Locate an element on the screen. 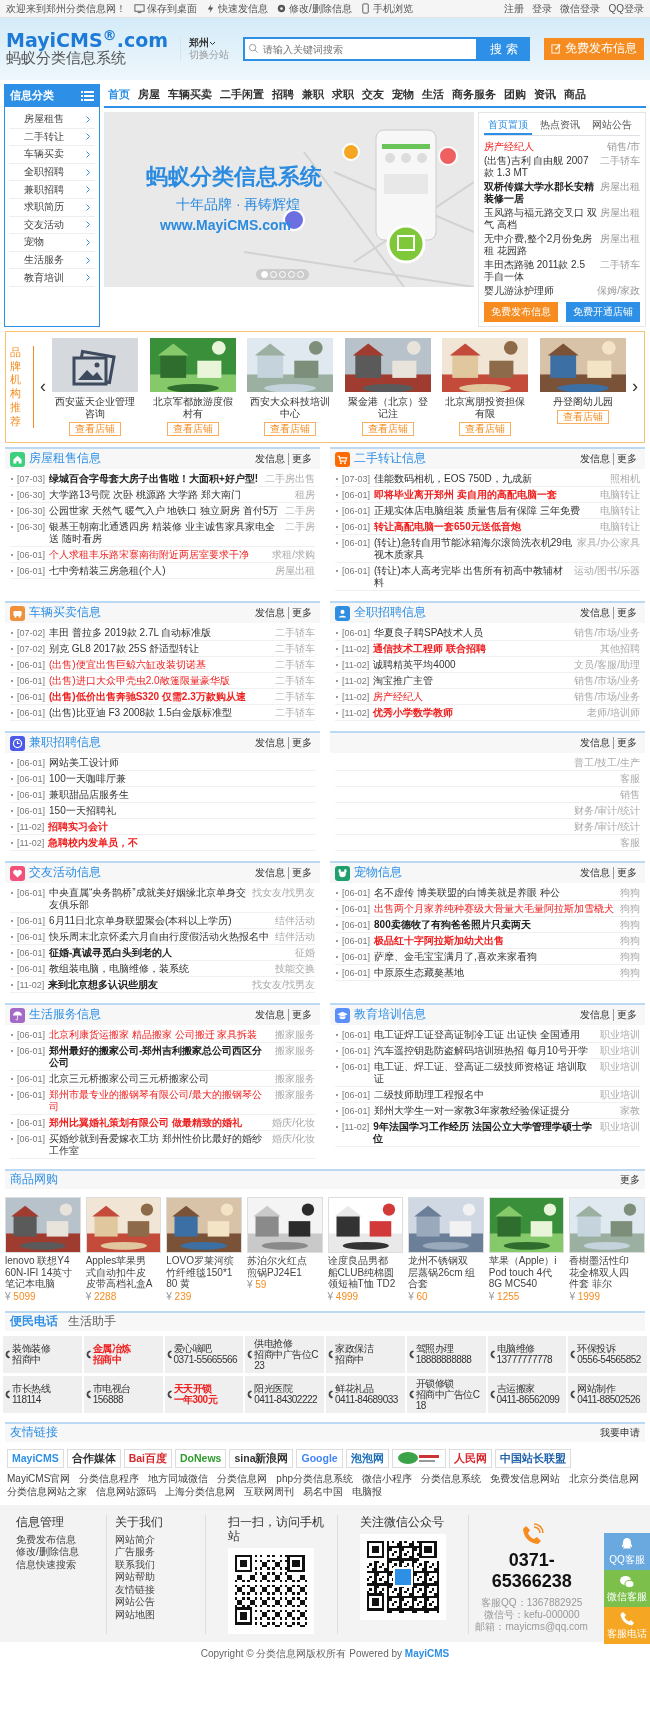  topbar-link: 注册 is located at coordinates (514, 8).